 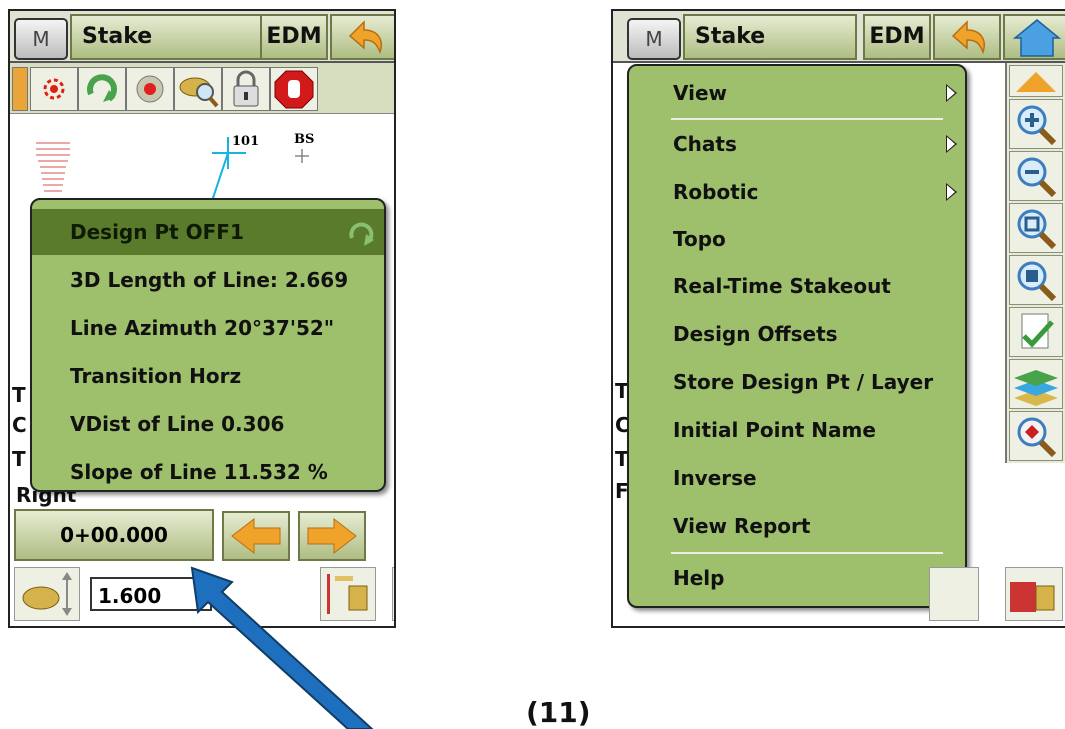 I want to click on annotation-arrow, so click(x=282, y=647).